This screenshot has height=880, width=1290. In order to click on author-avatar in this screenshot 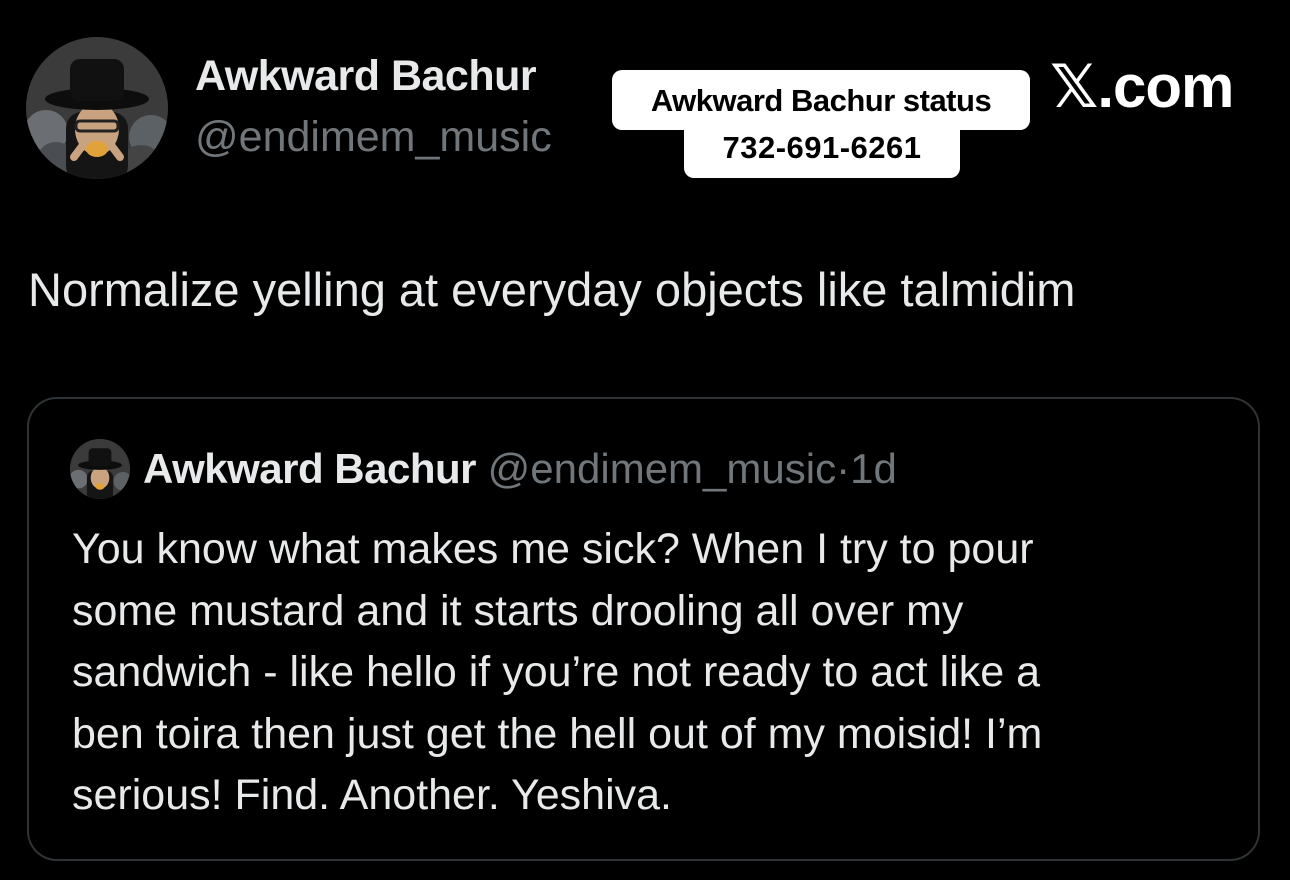, I will do `click(97, 108)`.